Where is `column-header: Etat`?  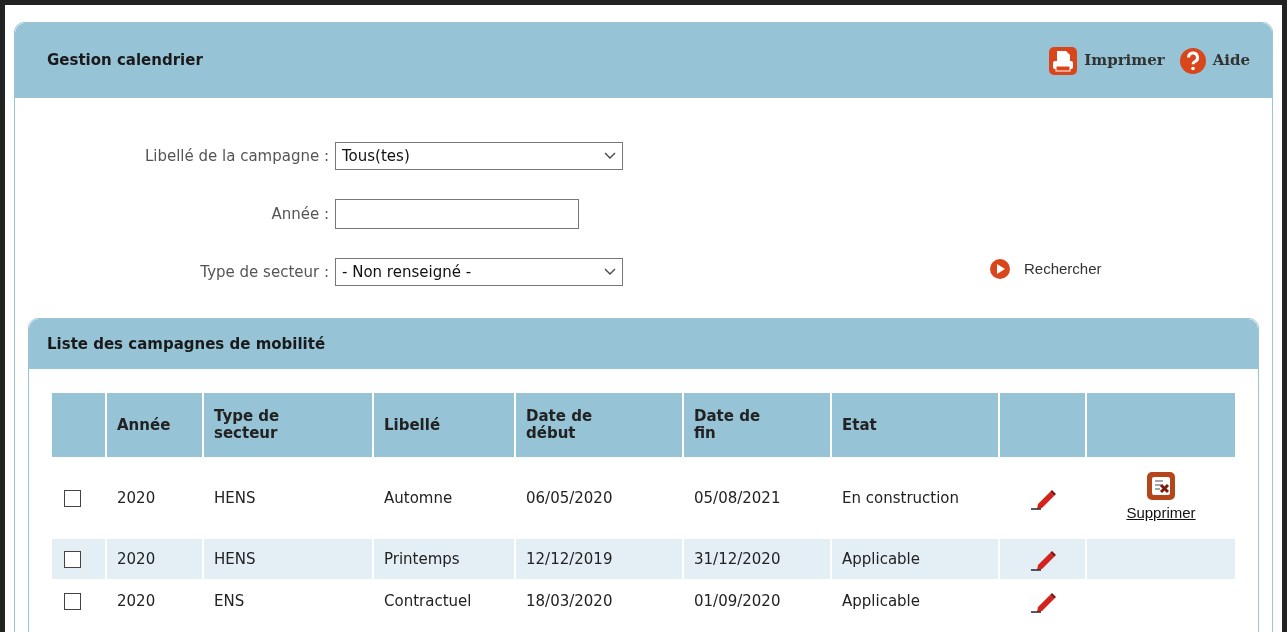 column-header: Etat is located at coordinates (915, 425).